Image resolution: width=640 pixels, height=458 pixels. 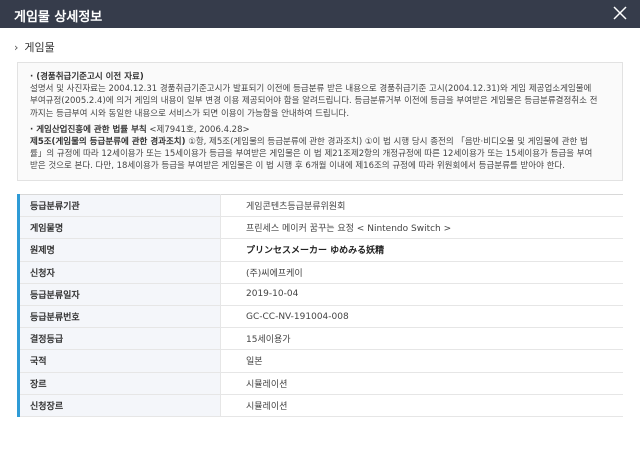 I want to click on notice-article-title: 제5조(게임물의 등급분류에 관한 경과조치), so click(x=108, y=142).